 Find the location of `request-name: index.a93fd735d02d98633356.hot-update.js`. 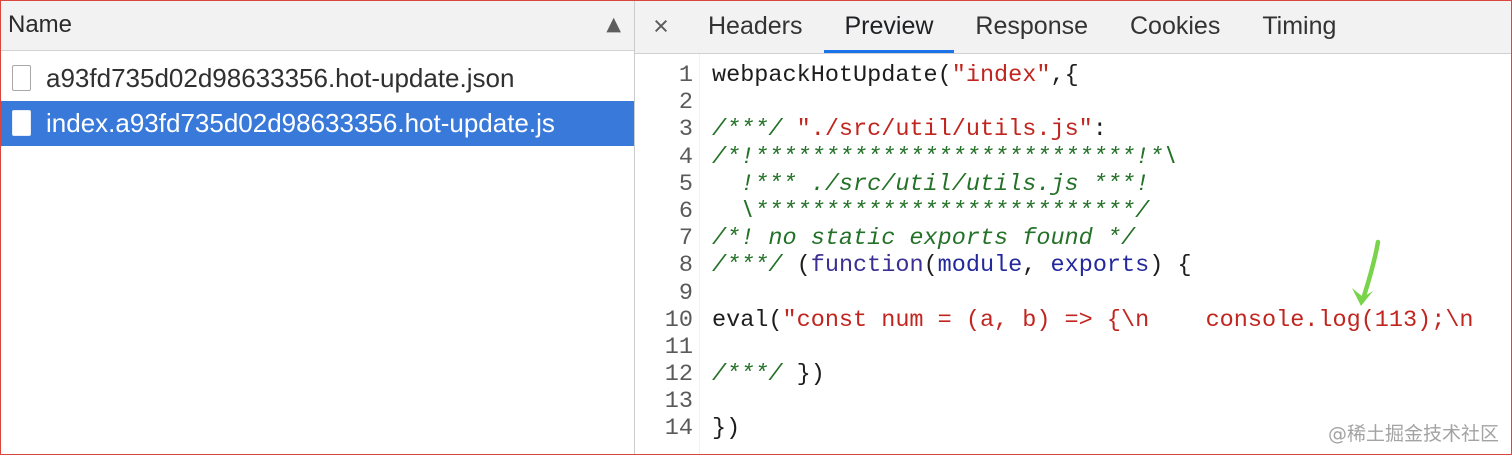

request-name: index.a93fd735d02d98633356.hot-update.js is located at coordinates (300, 123).